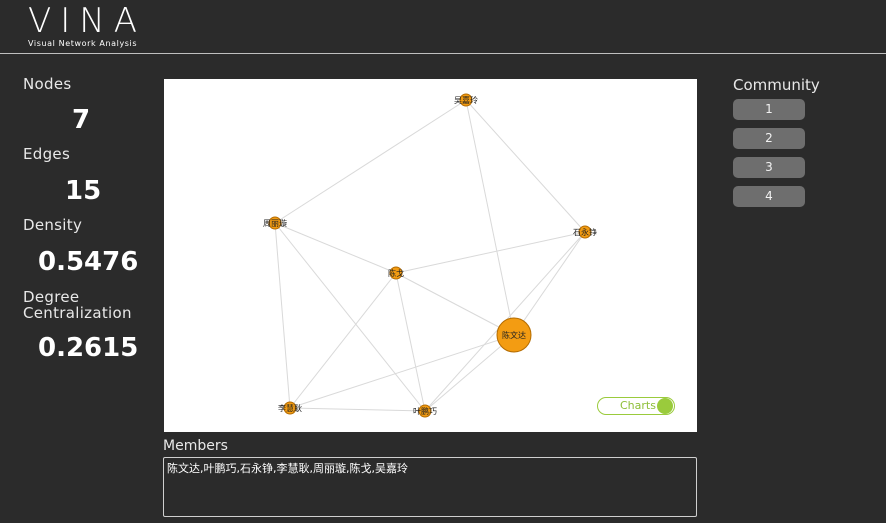 Image resolution: width=886 pixels, height=523 pixels. What do you see at coordinates (443, 53) in the screenshot?
I see `header-divider` at bounding box center [443, 53].